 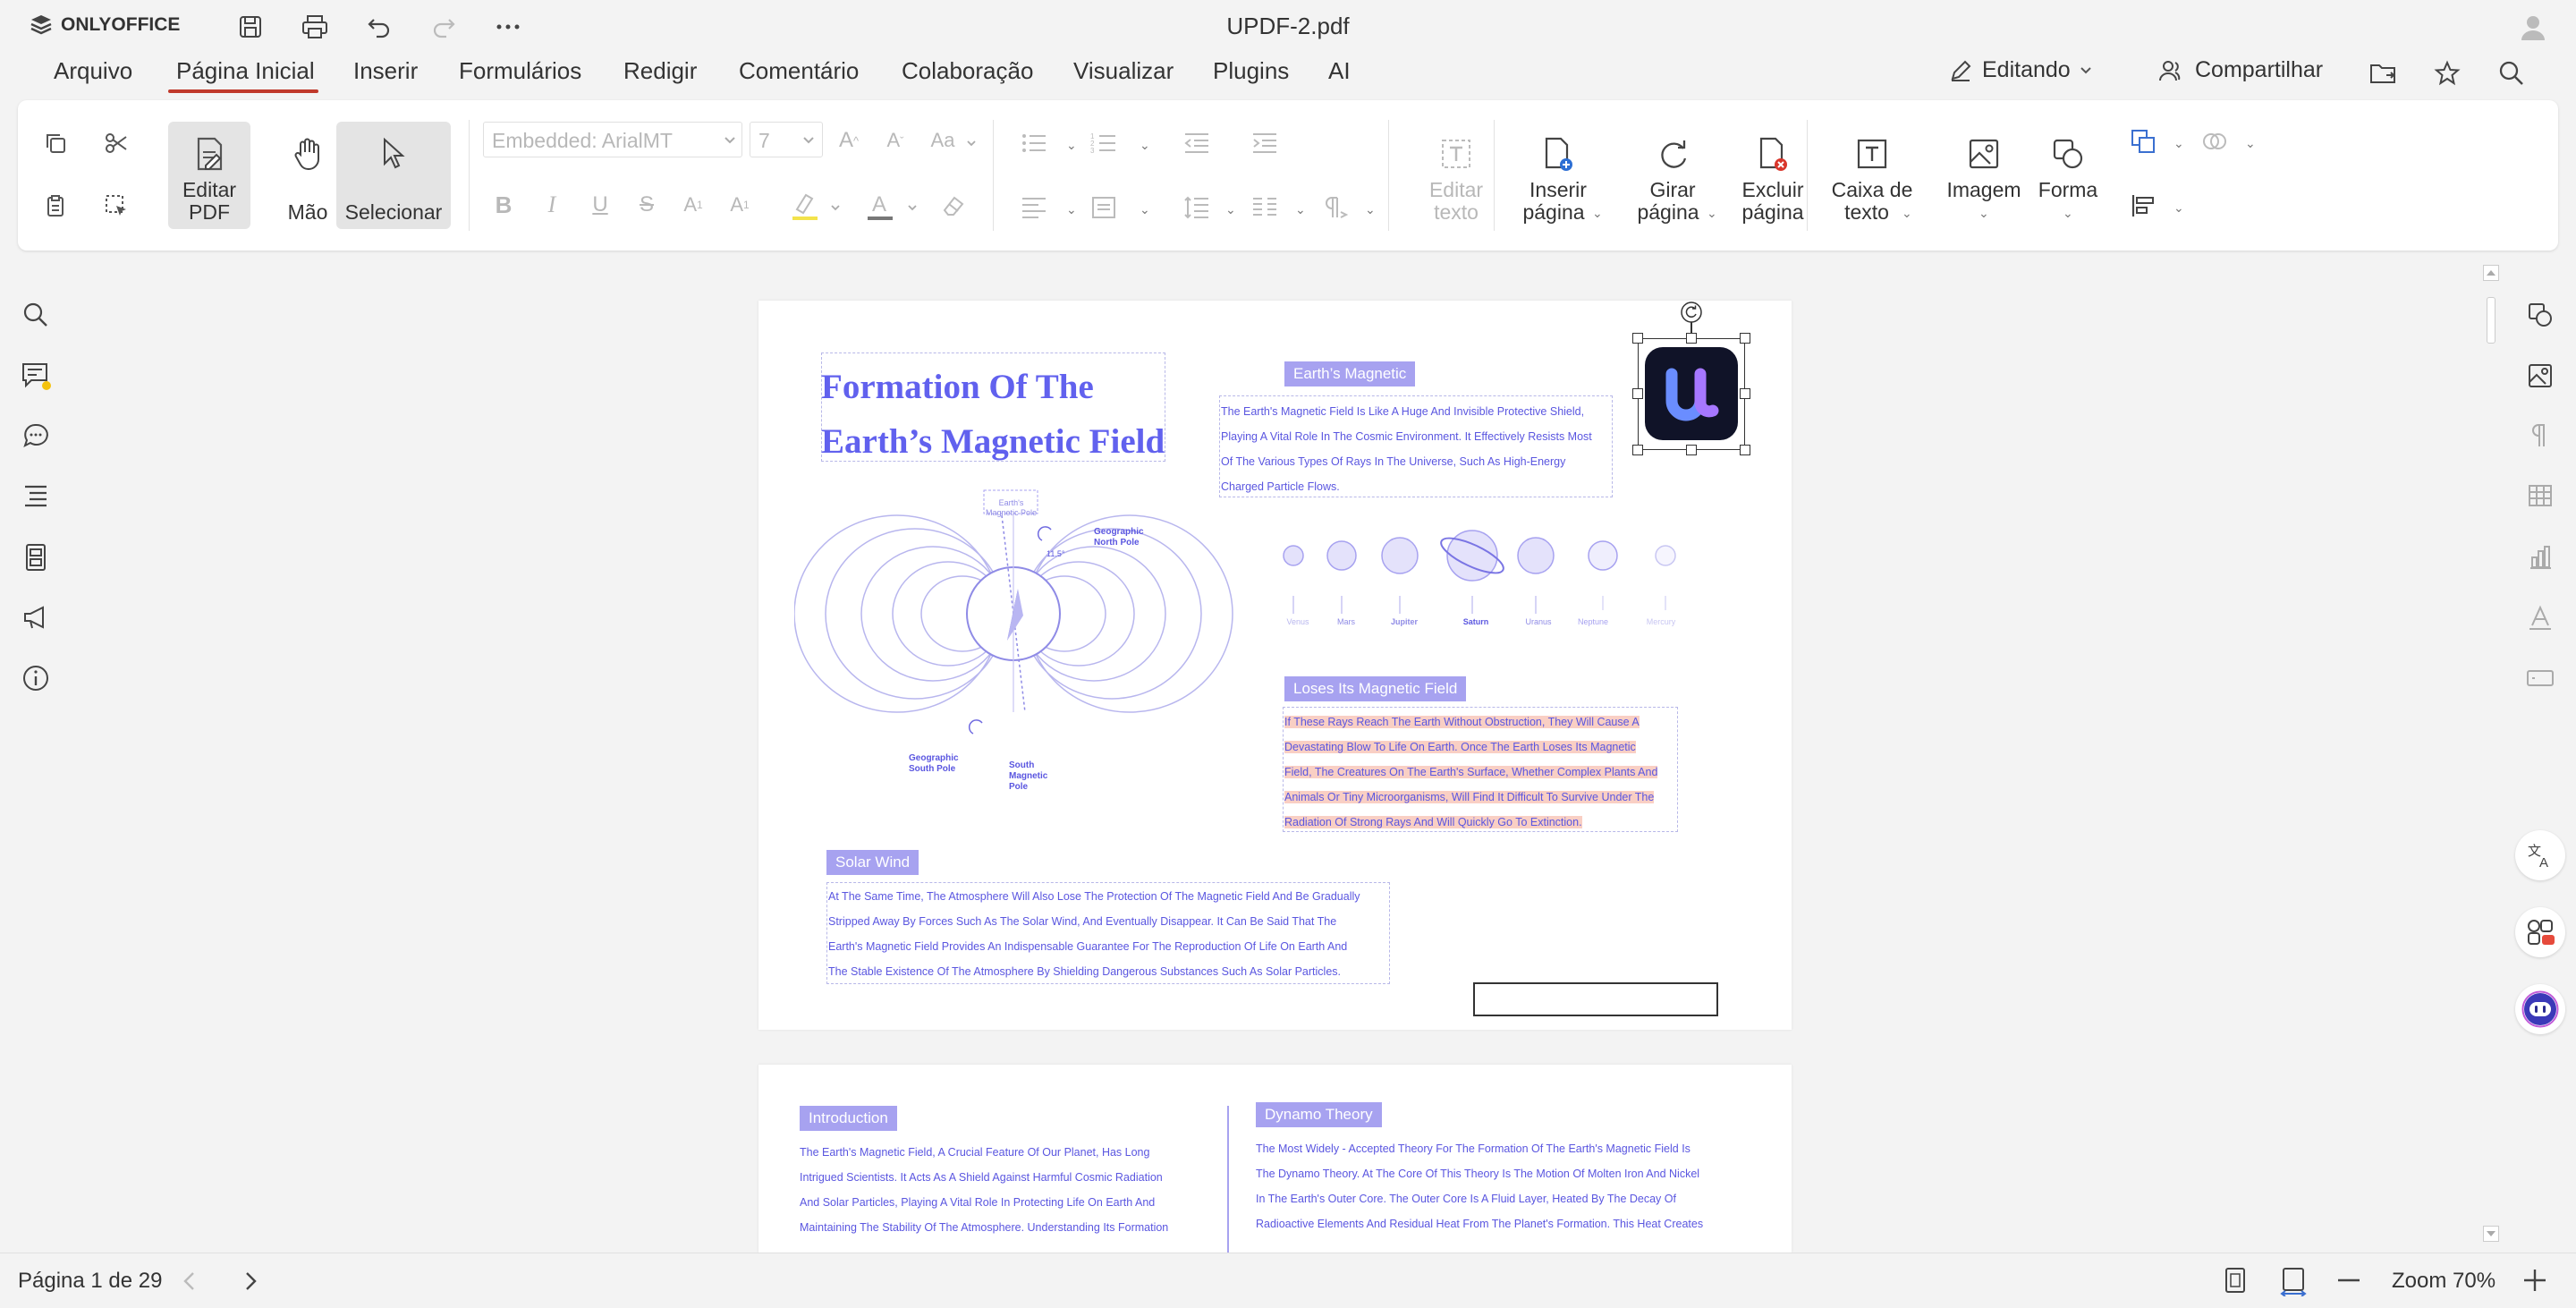 What do you see at coordinates (1197, 207) in the screenshot?
I see `line-spacing-icon` at bounding box center [1197, 207].